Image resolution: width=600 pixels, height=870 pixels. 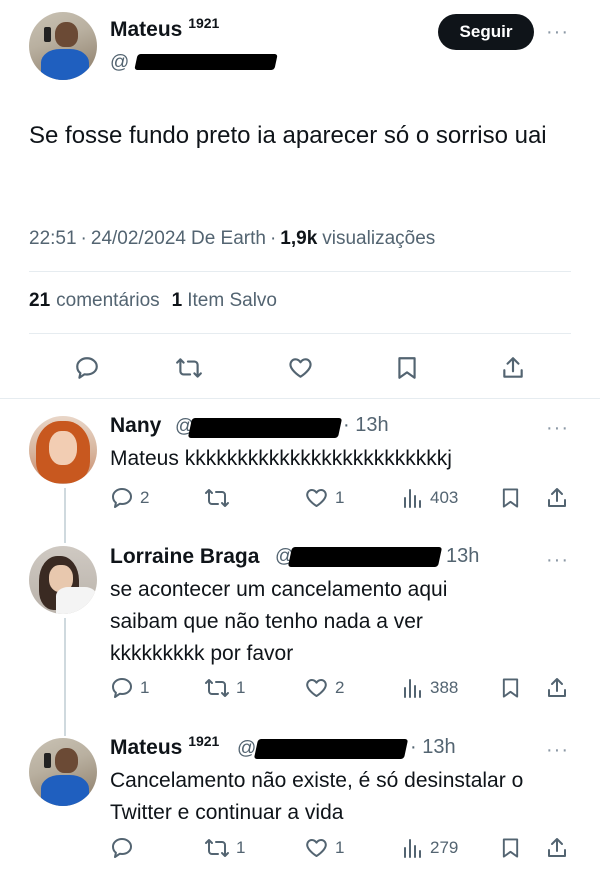 What do you see at coordinates (53, 239) in the screenshot?
I see `tweet-time: 22:51` at bounding box center [53, 239].